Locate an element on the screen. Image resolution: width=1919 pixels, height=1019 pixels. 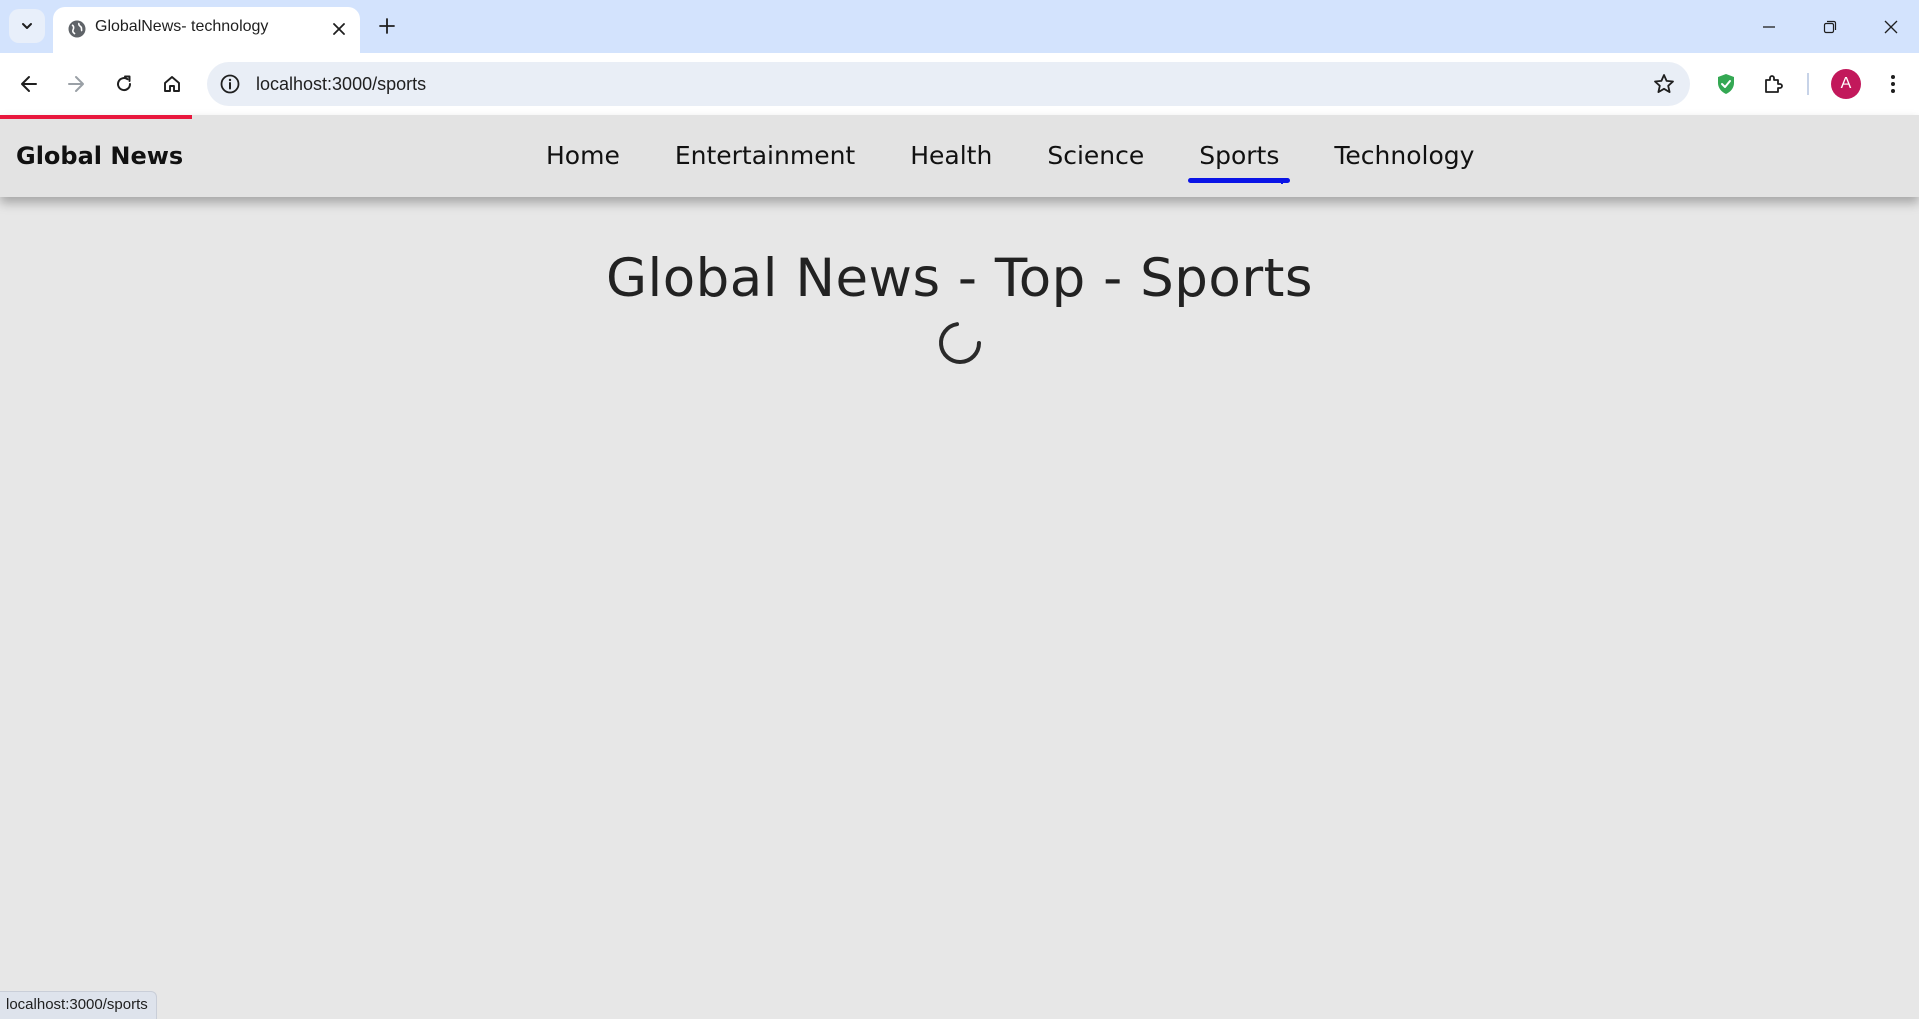
arrow-left-icon is located at coordinates (29, 84).